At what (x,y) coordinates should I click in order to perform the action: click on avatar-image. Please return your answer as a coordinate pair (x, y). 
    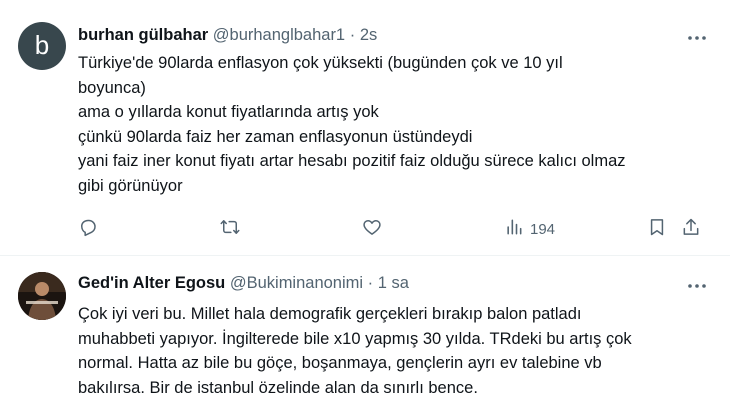
    Looking at the image, I should click on (42, 296).